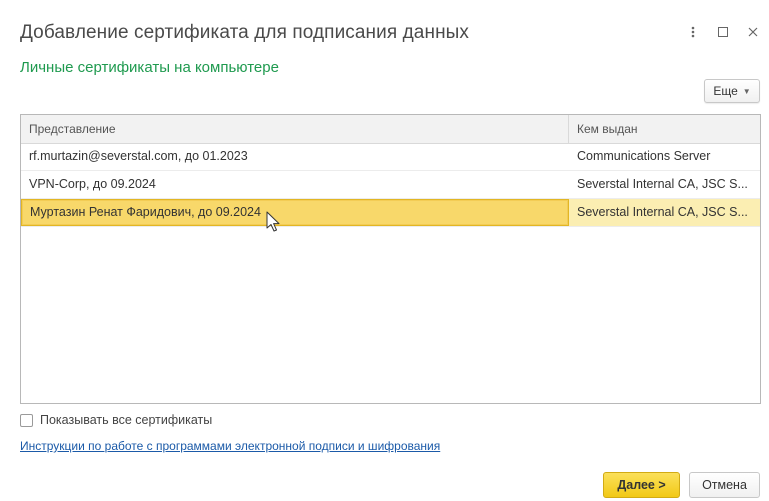 The width and height of the screenshot is (769, 501). I want to click on section-title: Личные сертификаты на компьютере, so click(149, 67).